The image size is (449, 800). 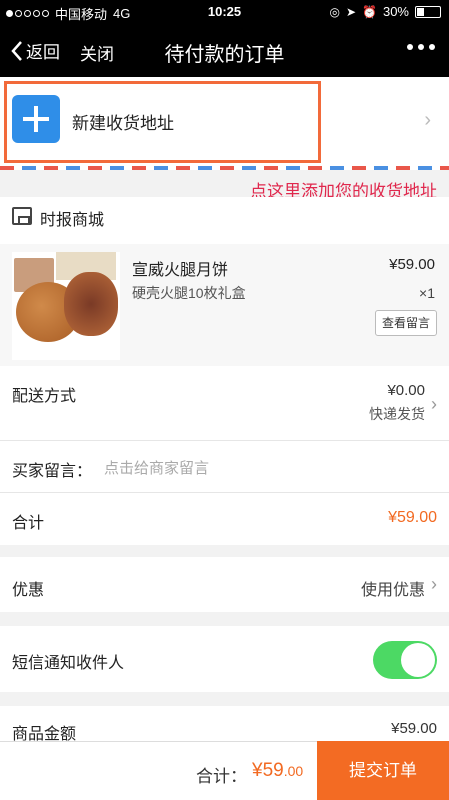 What do you see at coordinates (405, 660) in the screenshot?
I see `sms-toggle` at bounding box center [405, 660].